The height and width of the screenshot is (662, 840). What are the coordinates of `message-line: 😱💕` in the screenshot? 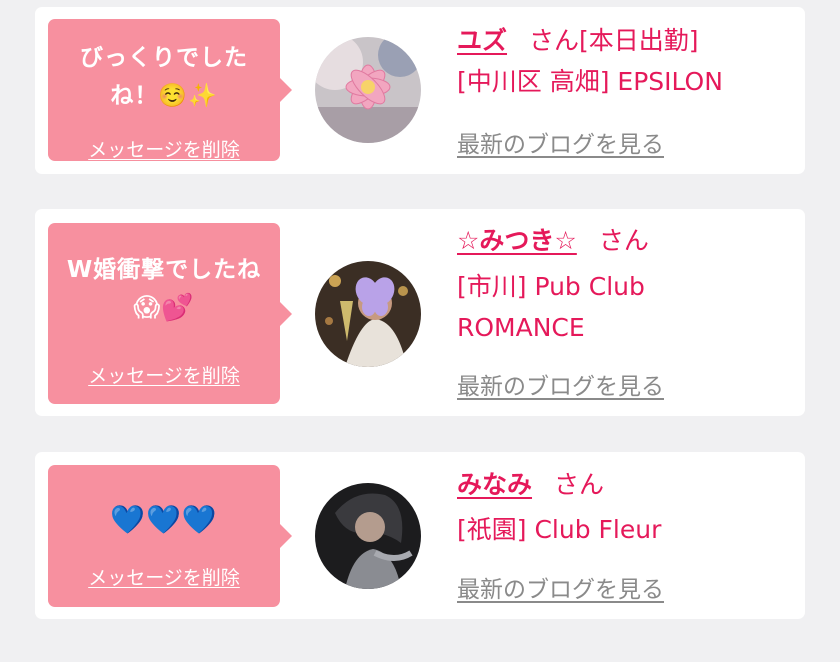 It's located at (164, 308).